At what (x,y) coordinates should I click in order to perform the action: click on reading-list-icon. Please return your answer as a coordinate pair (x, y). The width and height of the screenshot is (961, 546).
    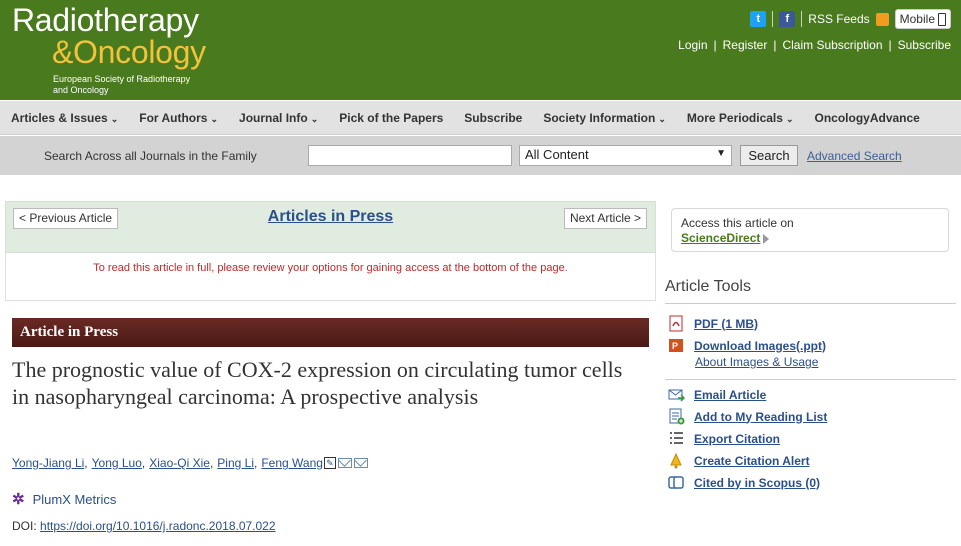
    Looking at the image, I should click on (676, 416).